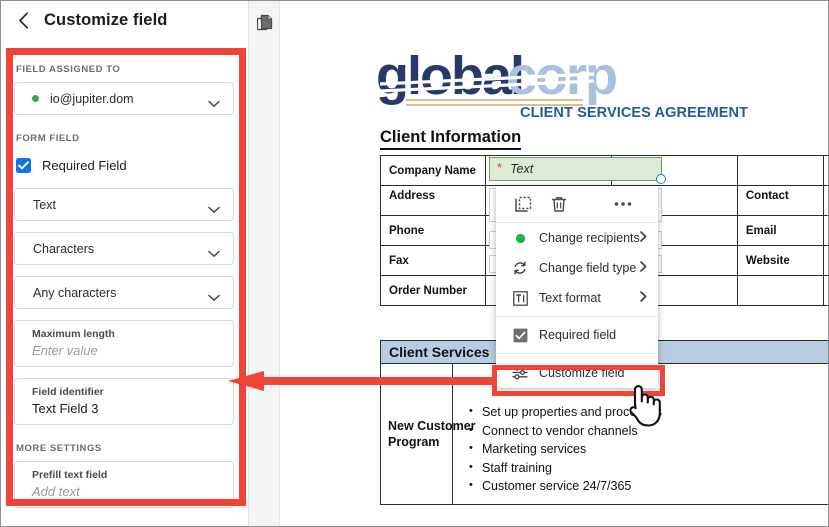  Describe the element at coordinates (75, 292) in the screenshot. I see `charset-value: Any characters` at that location.